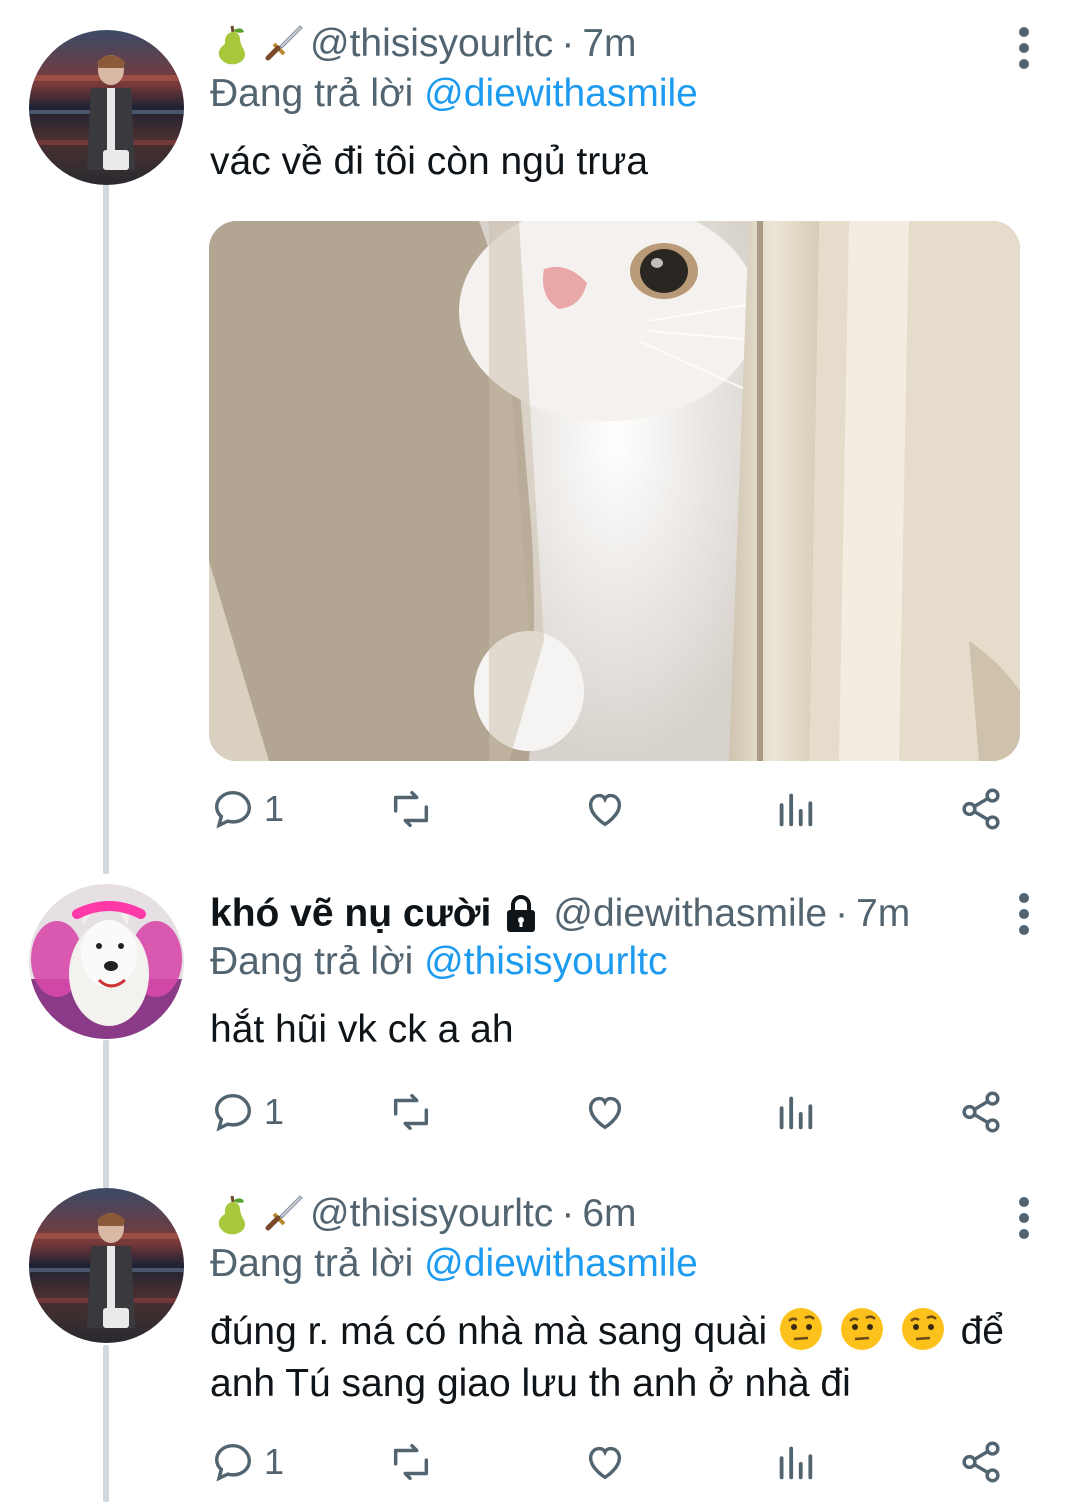  I want to click on tweet-text-part: đúng r. má có nhà mà sang quài, so click(489, 1331).